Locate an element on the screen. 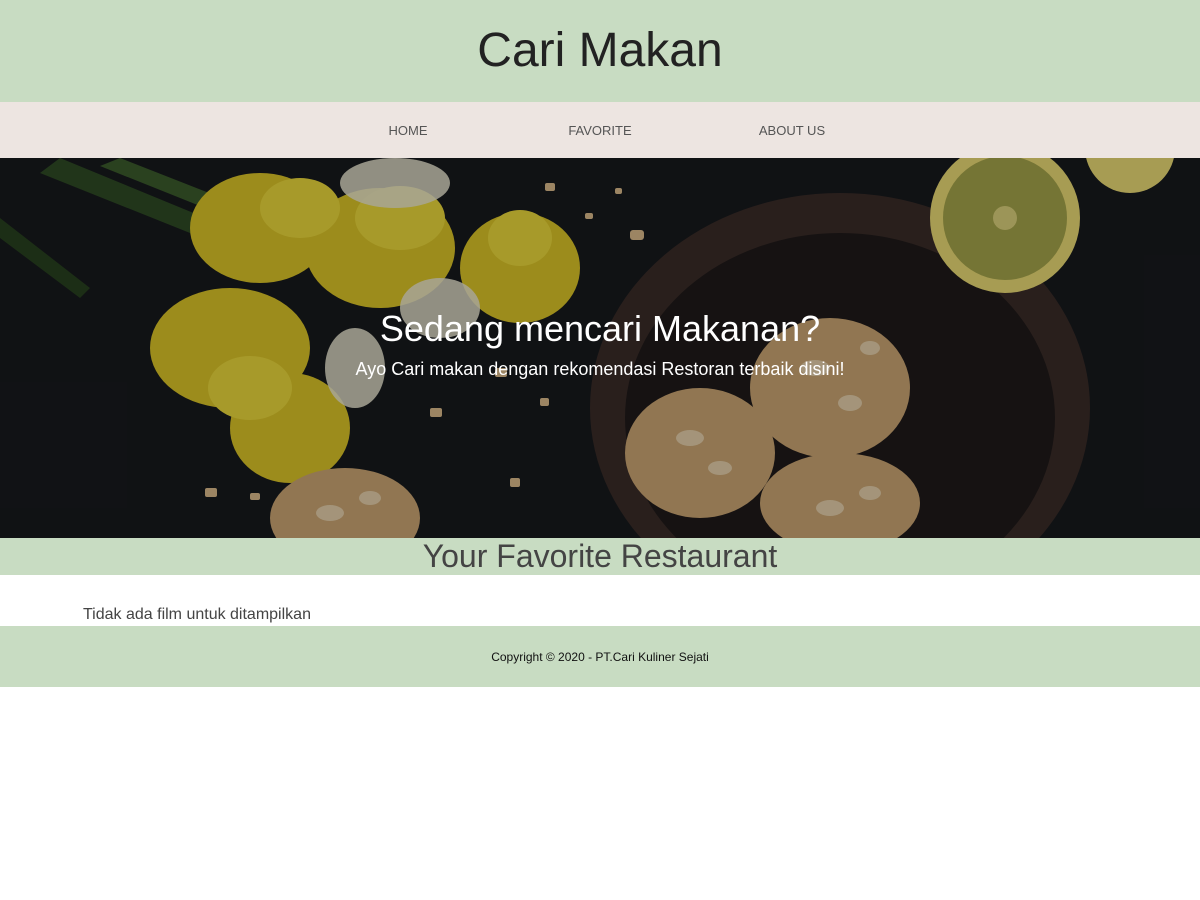 This screenshot has width=1200, height=900. empty-state-message: Tidak ada film untuk ditampilkan is located at coordinates (197, 614).